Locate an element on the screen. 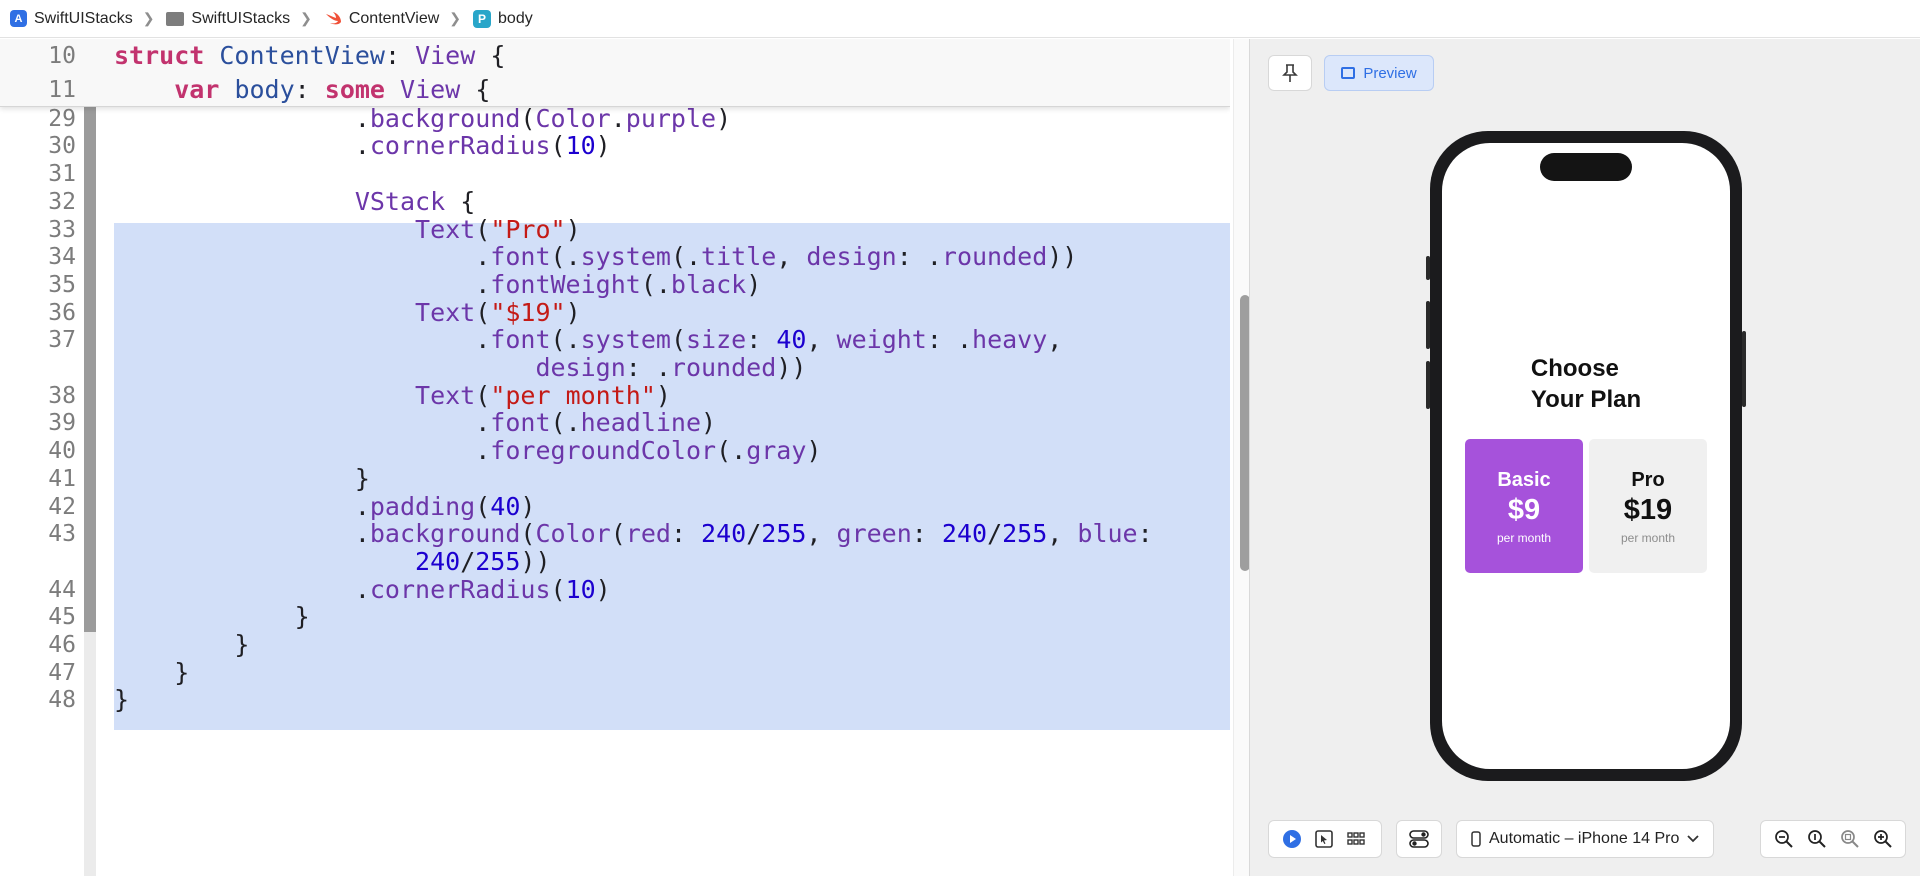  plan-card-basic: Basic $9 per month is located at coordinates (1524, 506).